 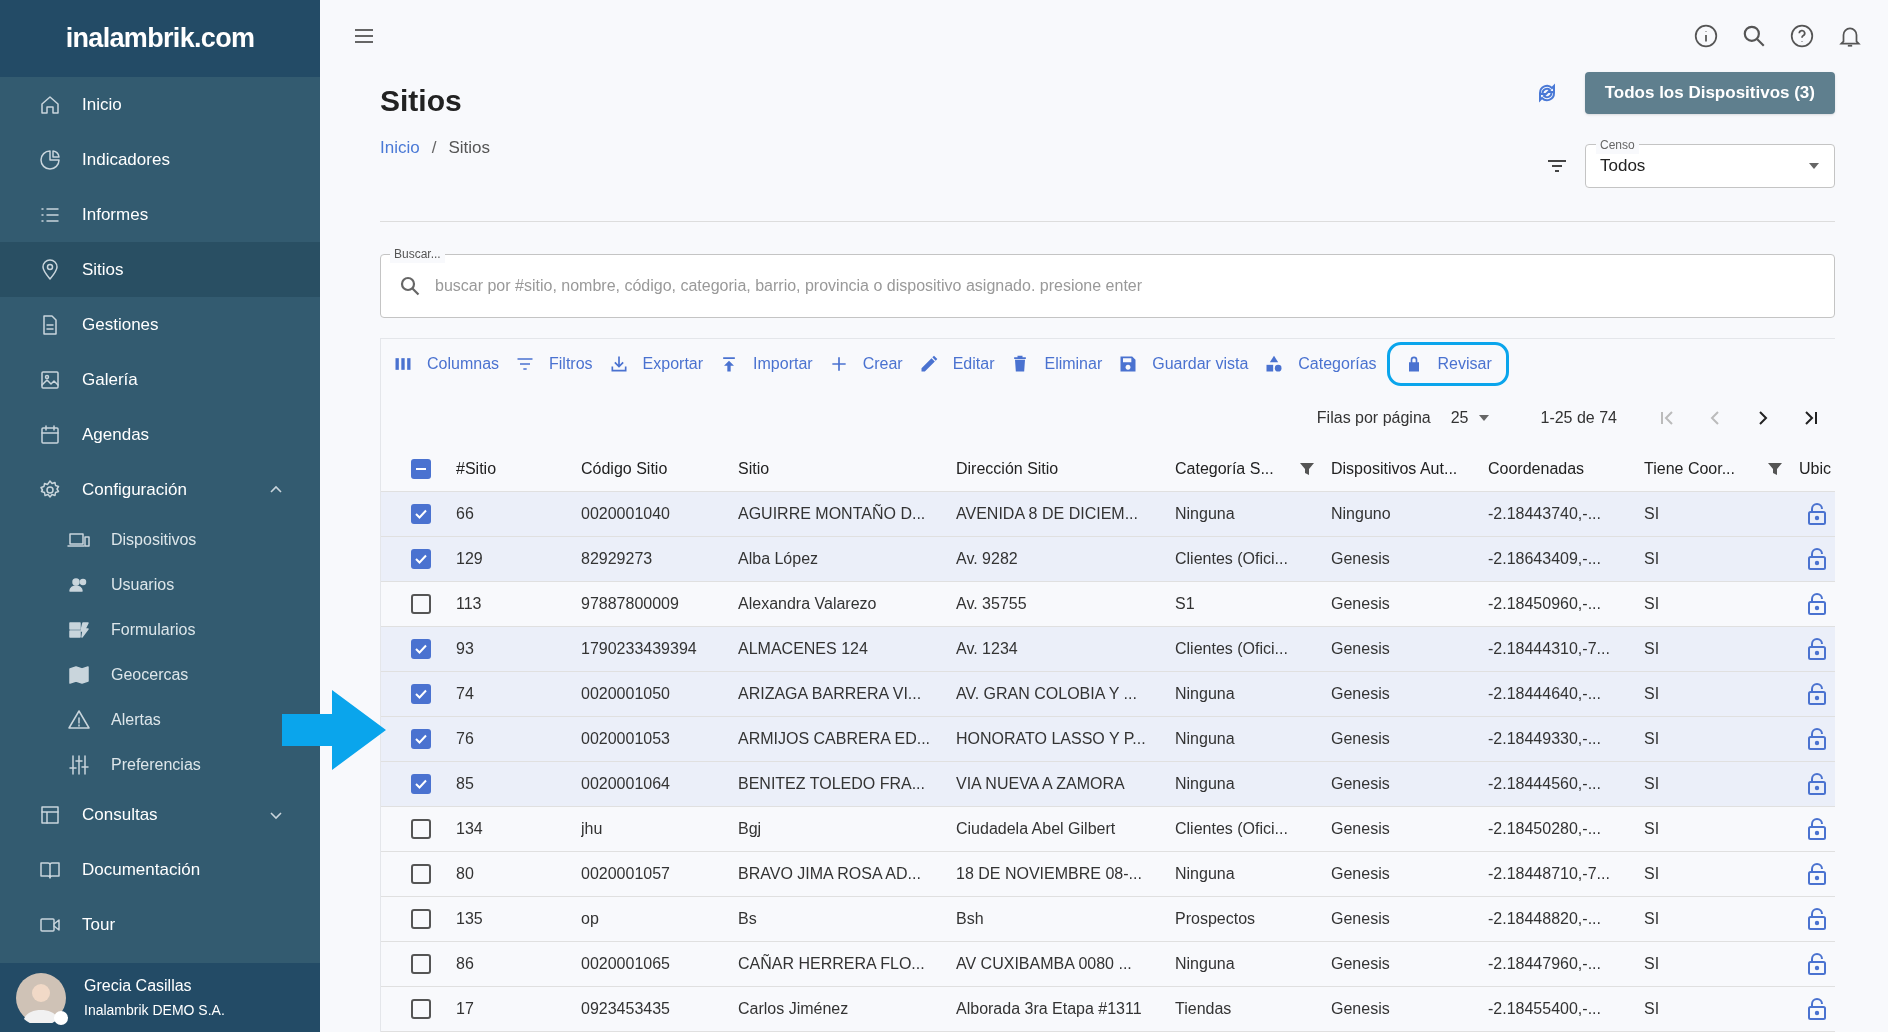 I want to click on breadcrumb-link: Inicio, so click(x=400, y=148).